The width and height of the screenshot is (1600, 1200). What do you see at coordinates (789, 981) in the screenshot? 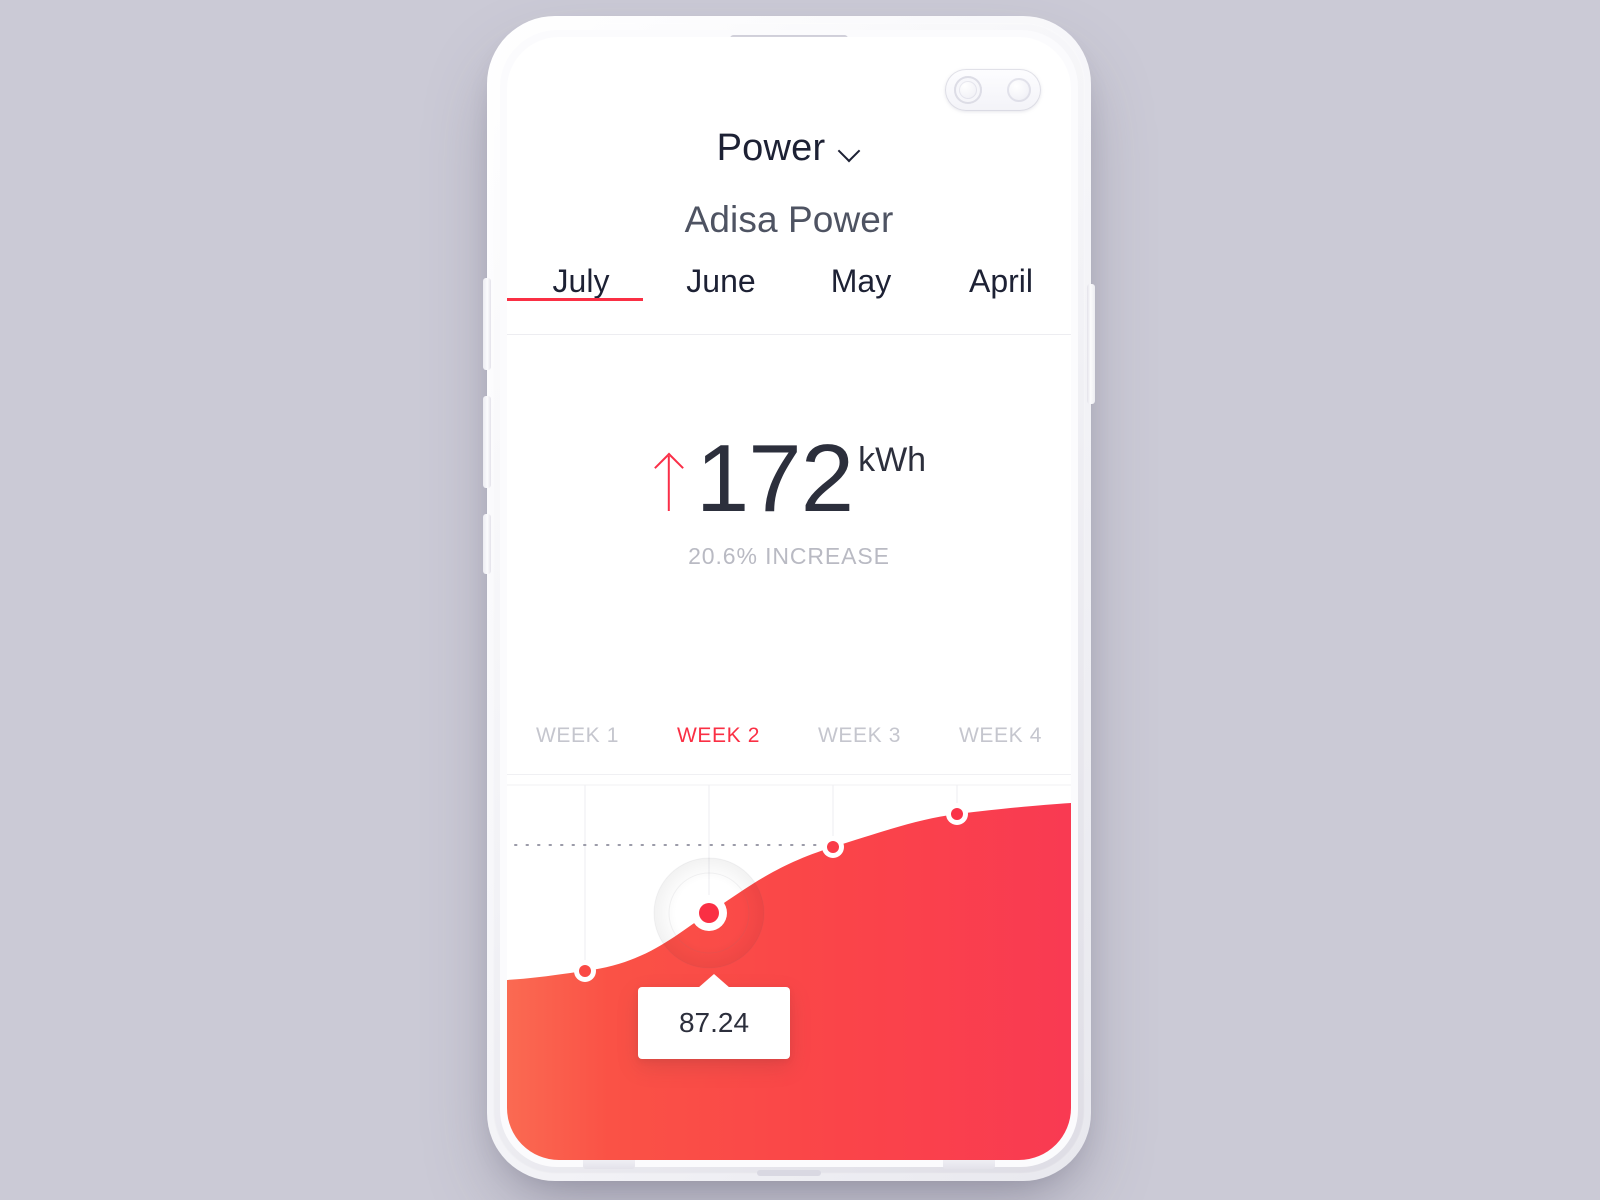
I see `chart-area-path` at bounding box center [789, 981].